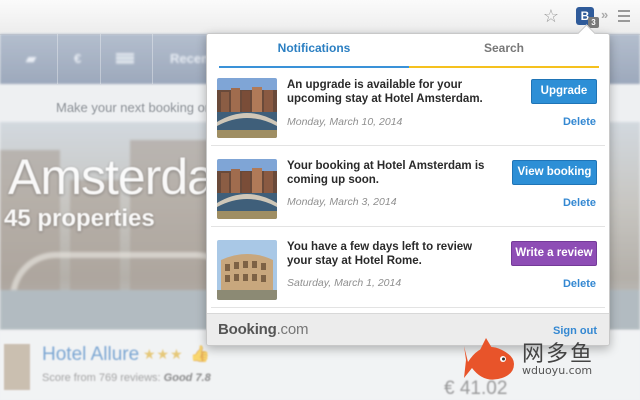 The image size is (640, 400). I want to click on language-icon: ▰, so click(31, 59).